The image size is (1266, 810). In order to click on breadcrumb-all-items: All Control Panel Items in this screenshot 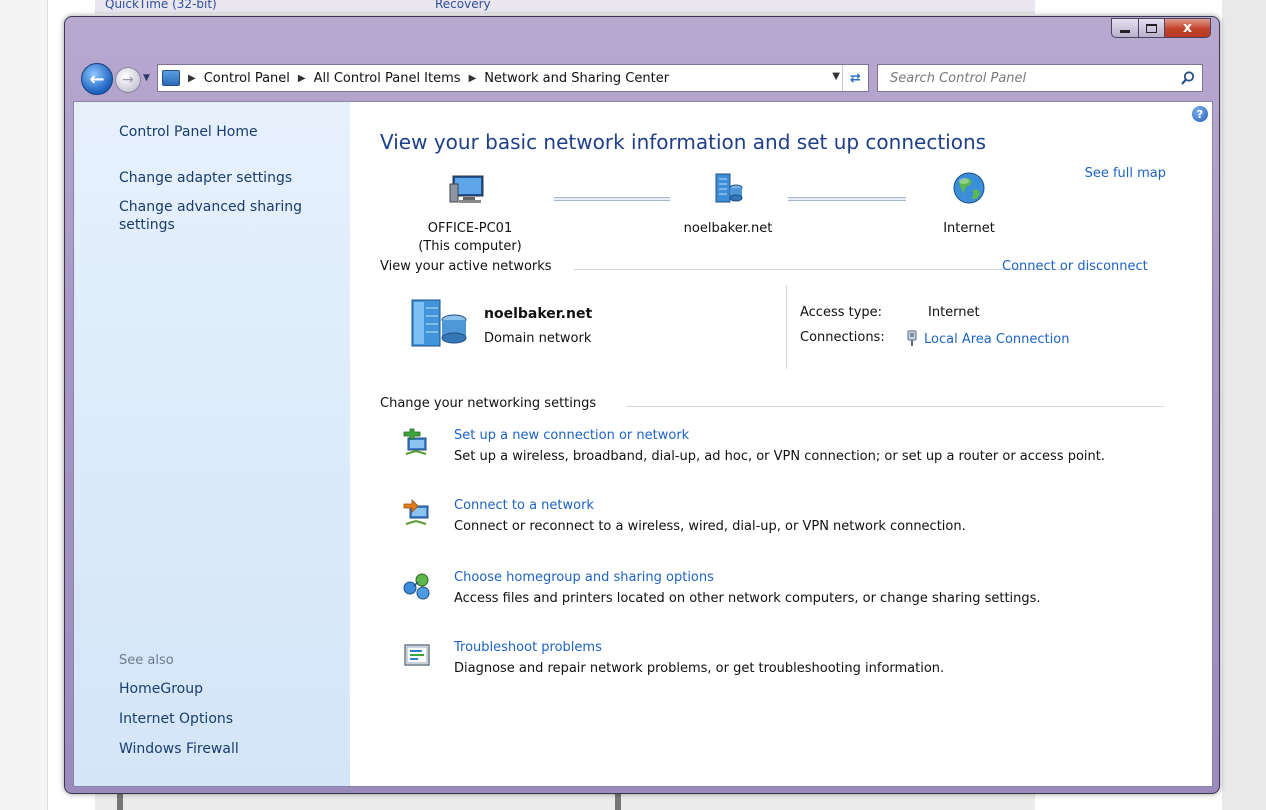, I will do `click(387, 78)`.